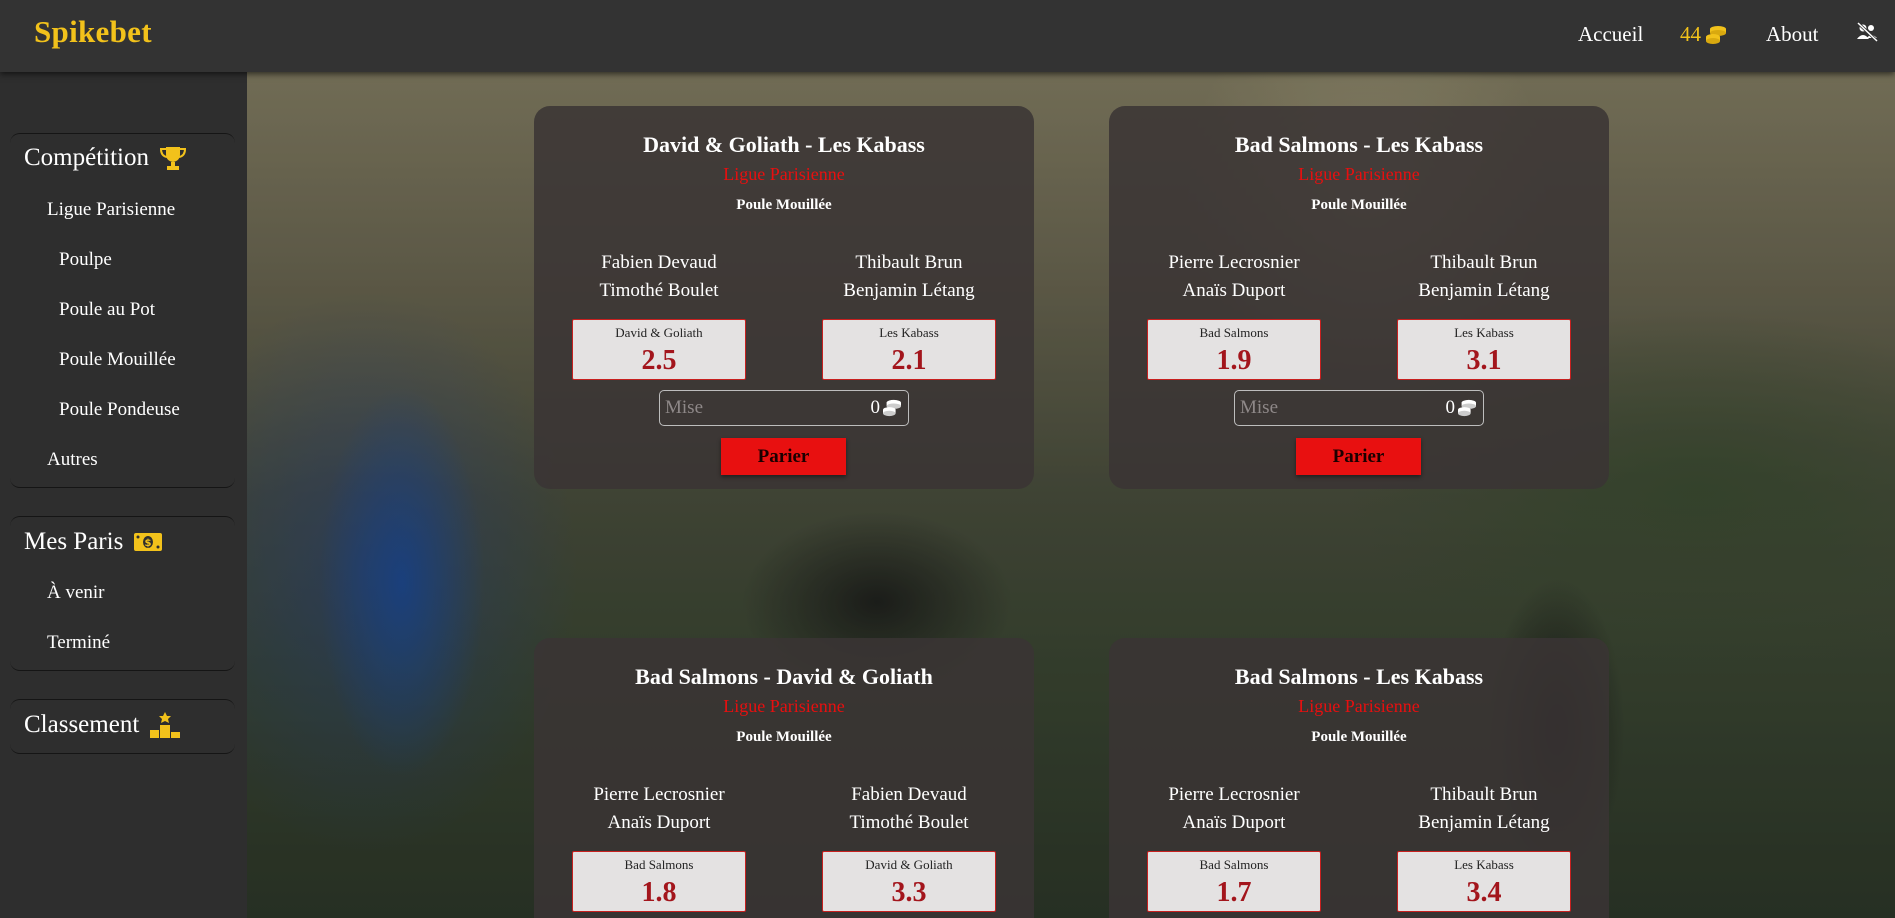  What do you see at coordinates (1690, 34) in the screenshot?
I see `coin-balance-value: 44` at bounding box center [1690, 34].